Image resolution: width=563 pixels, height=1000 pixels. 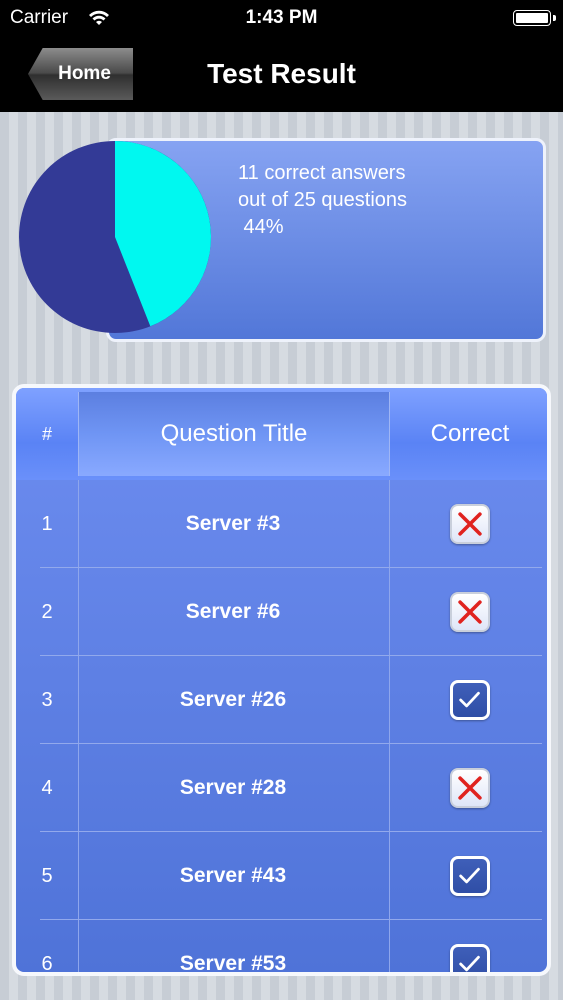 I want to click on row-question-title: Server #53, so click(x=233, y=963).